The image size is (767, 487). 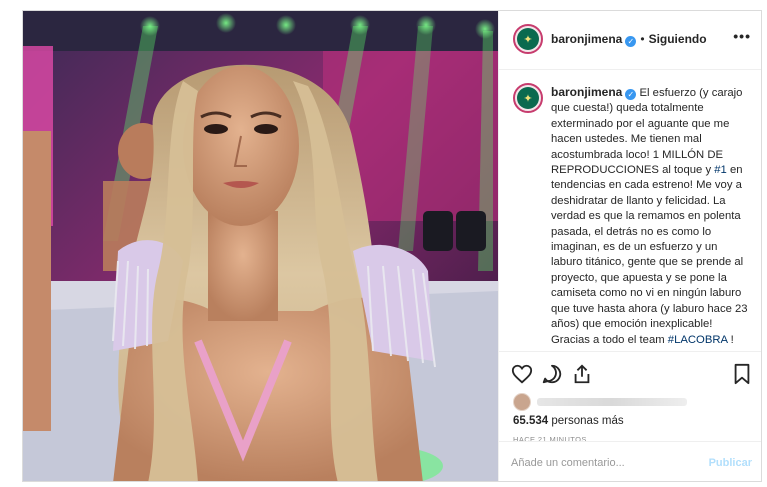 What do you see at coordinates (720, 170) in the screenshot?
I see `hashtag-link: #1` at bounding box center [720, 170].